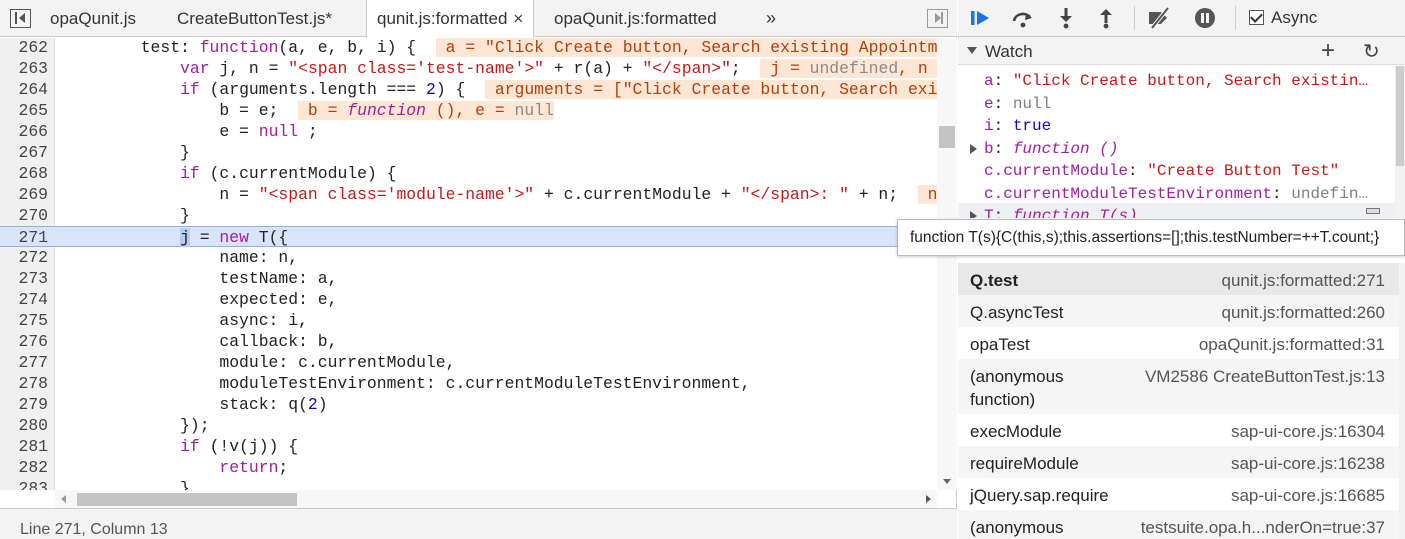 The width and height of the screenshot is (1405, 539). Describe the element at coordinates (1205, 18) in the screenshot. I see `pause-on-exceptions-icon` at that location.